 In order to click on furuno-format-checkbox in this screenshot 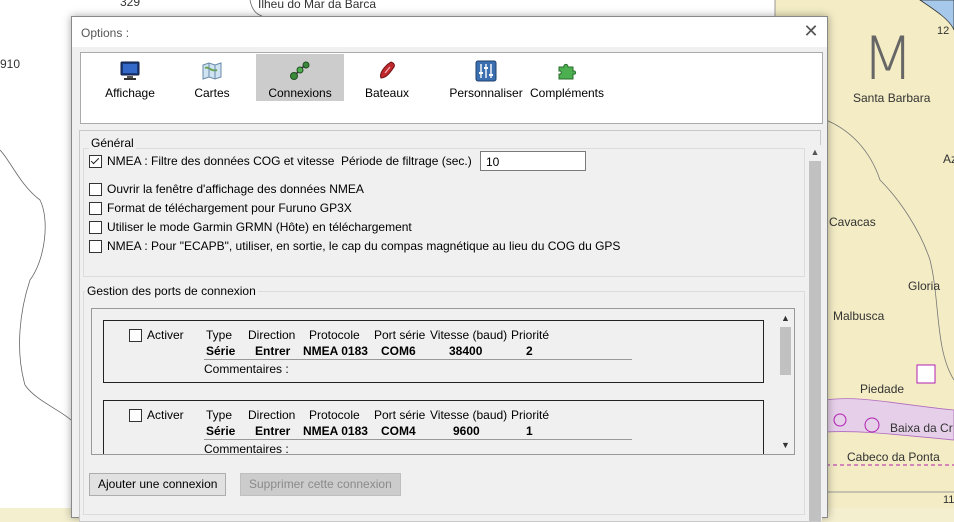, I will do `click(95, 208)`.